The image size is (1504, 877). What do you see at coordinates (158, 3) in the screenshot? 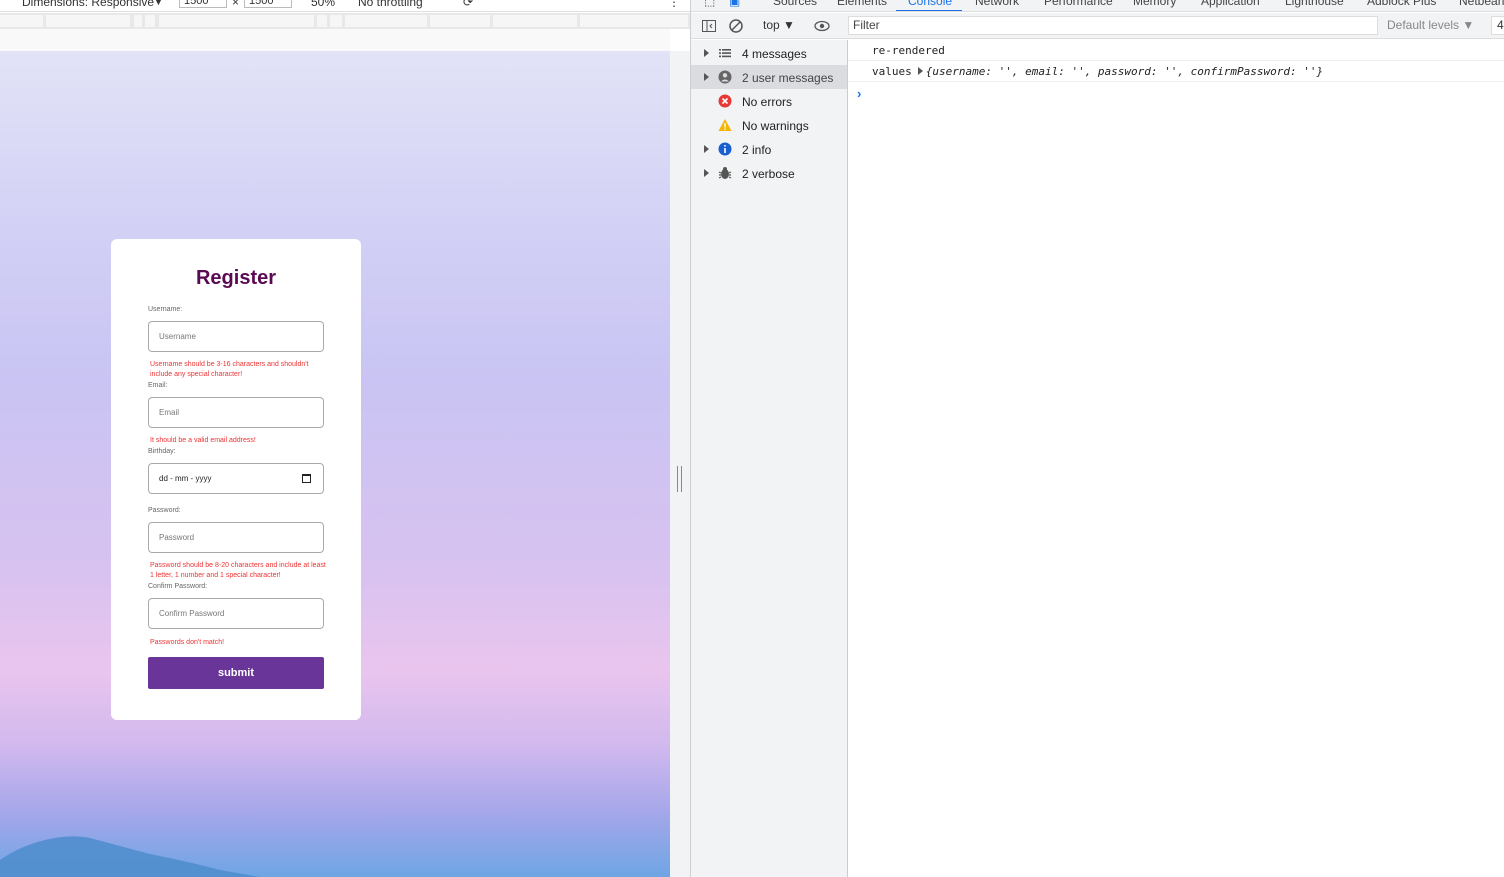
I see `chevron-down-icon: ▼` at bounding box center [158, 3].